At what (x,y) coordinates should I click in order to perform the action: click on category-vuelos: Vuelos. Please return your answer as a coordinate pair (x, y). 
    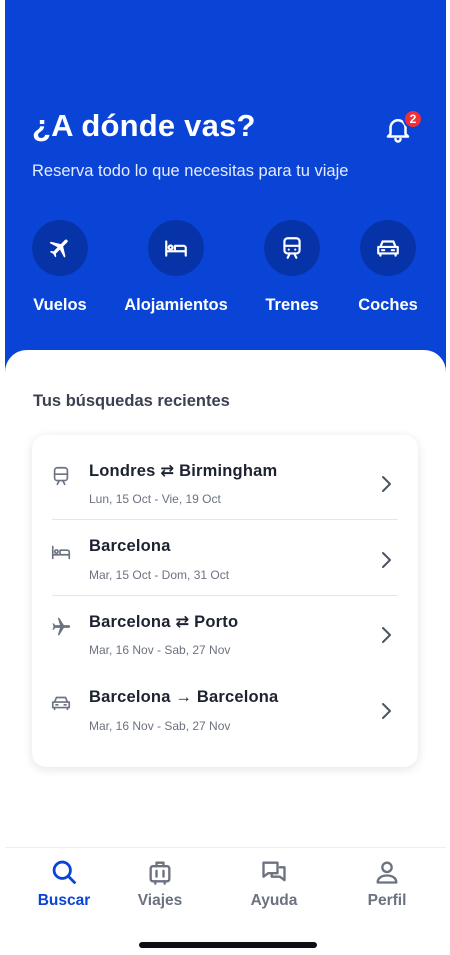
    Looking at the image, I should click on (60, 267).